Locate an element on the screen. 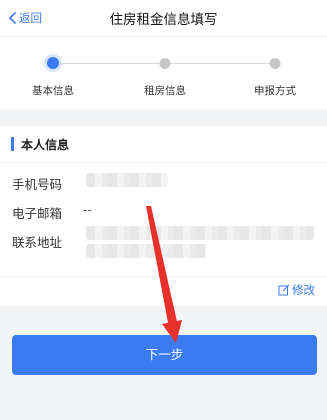 This screenshot has height=420, width=327. email-value: -- is located at coordinates (87, 210).